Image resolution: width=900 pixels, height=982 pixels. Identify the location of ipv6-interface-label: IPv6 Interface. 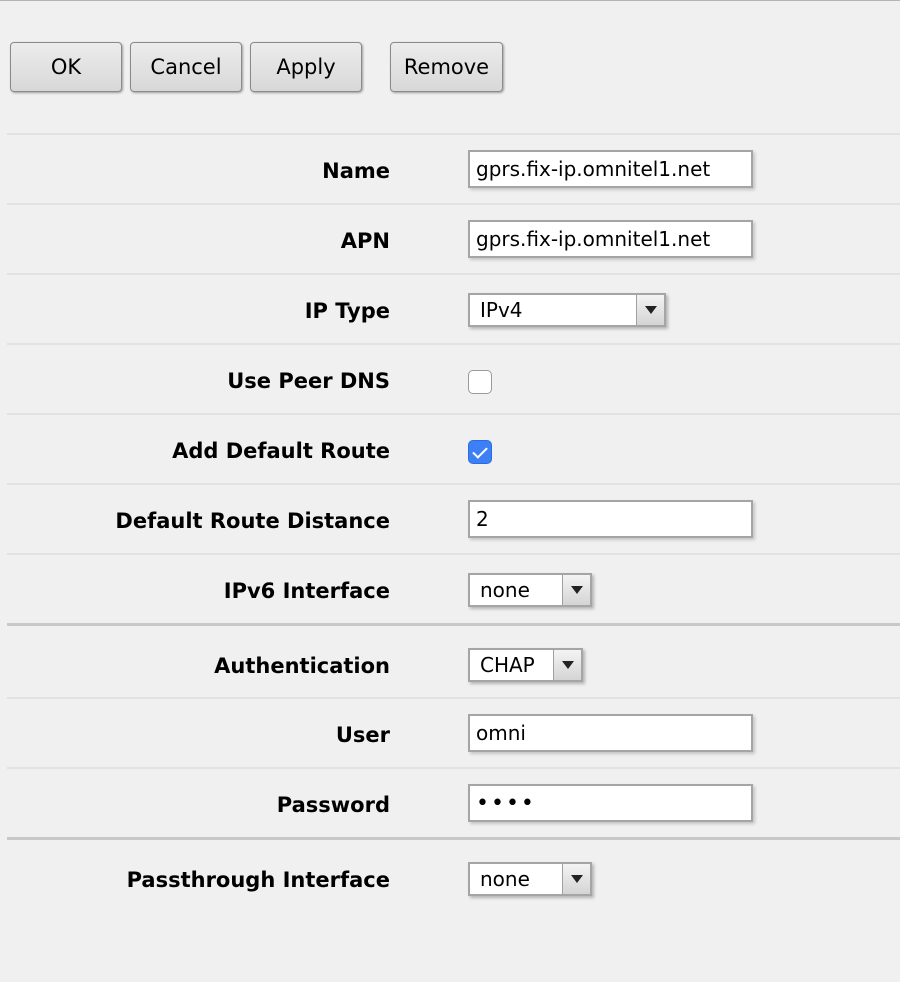
(306, 591).